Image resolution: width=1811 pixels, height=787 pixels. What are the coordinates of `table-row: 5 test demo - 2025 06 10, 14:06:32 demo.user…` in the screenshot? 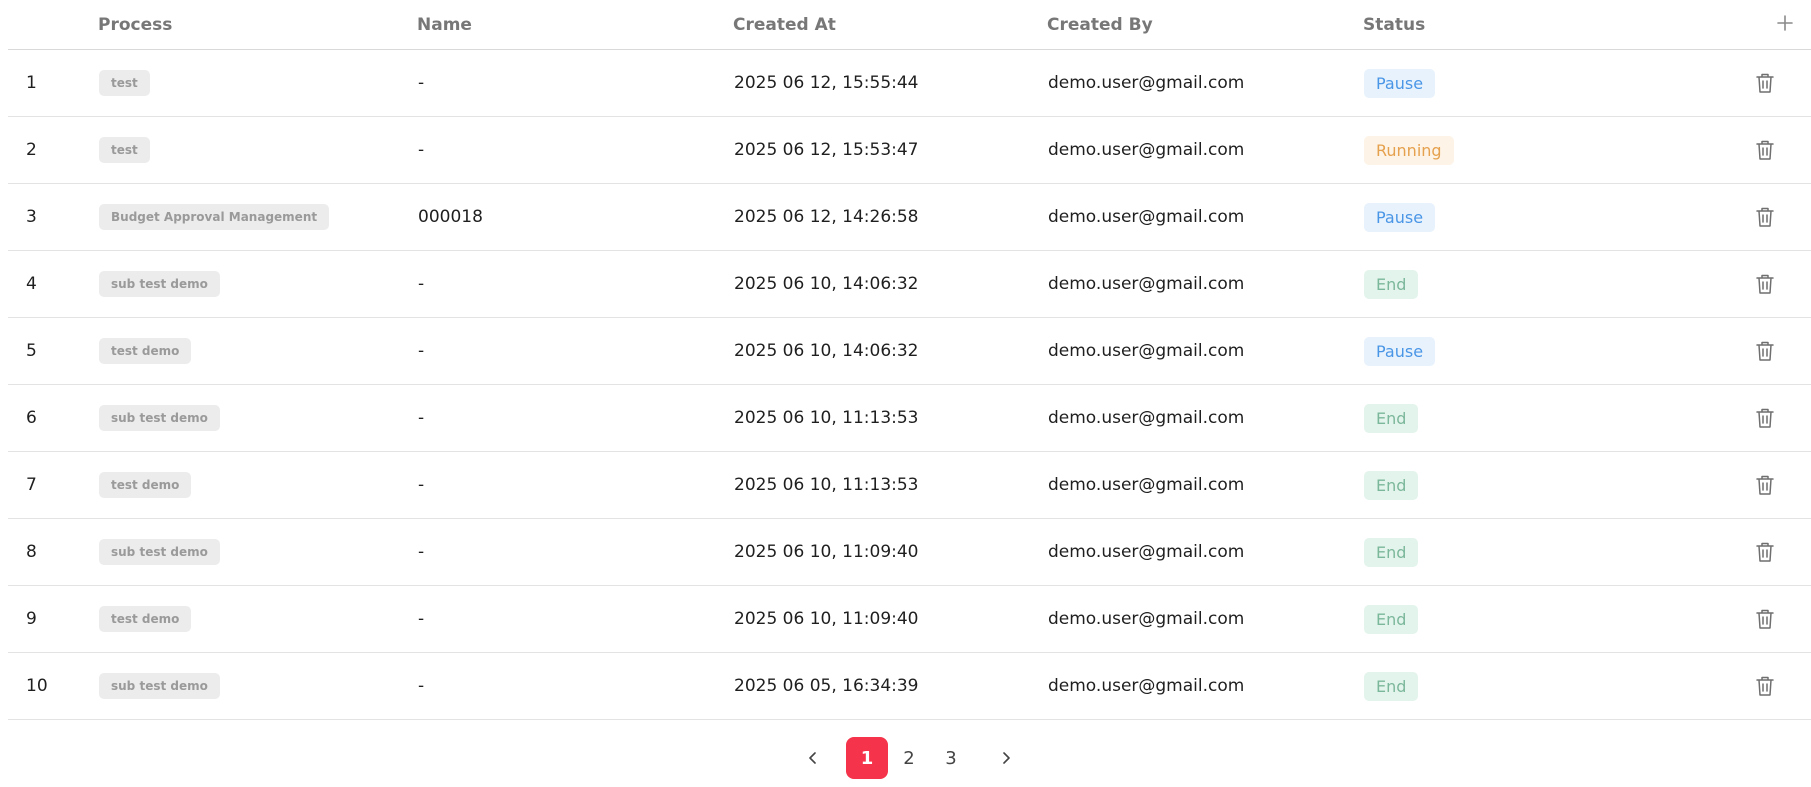 It's located at (909, 351).